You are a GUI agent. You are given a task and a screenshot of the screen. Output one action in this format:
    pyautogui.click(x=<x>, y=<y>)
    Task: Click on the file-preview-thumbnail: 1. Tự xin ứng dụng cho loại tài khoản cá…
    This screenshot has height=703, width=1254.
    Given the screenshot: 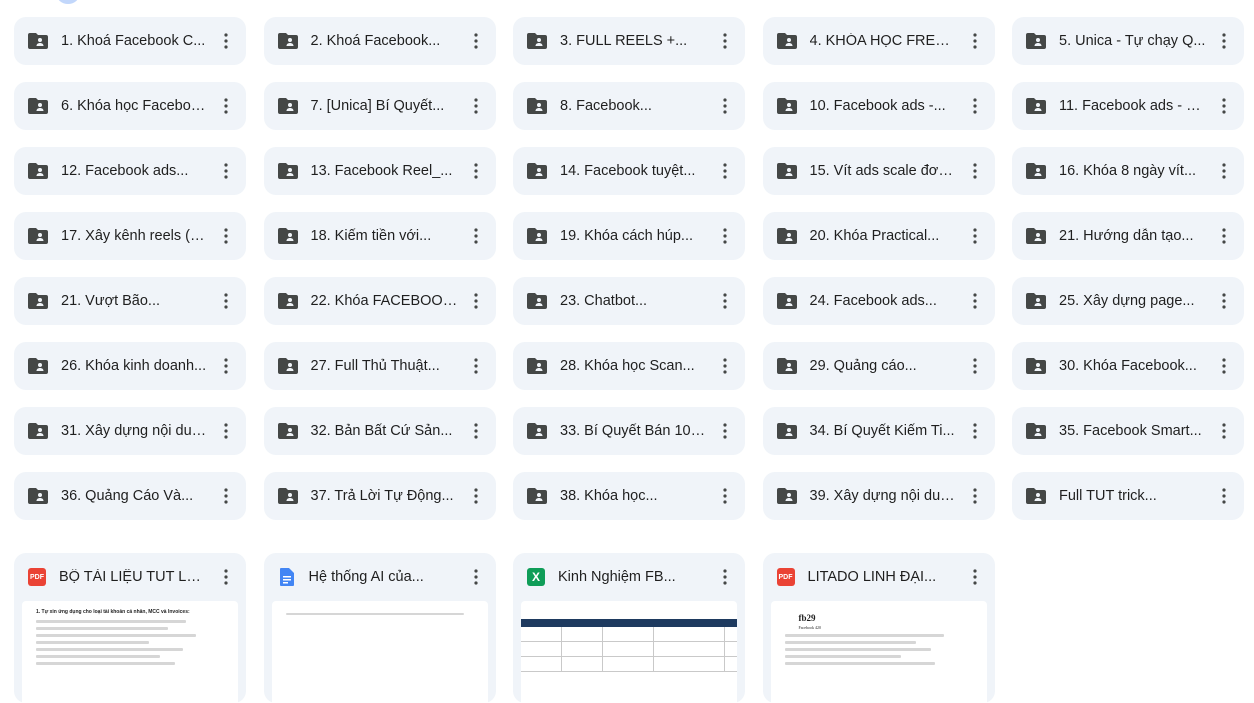 What is the action you would take?
    pyautogui.click(x=130, y=652)
    